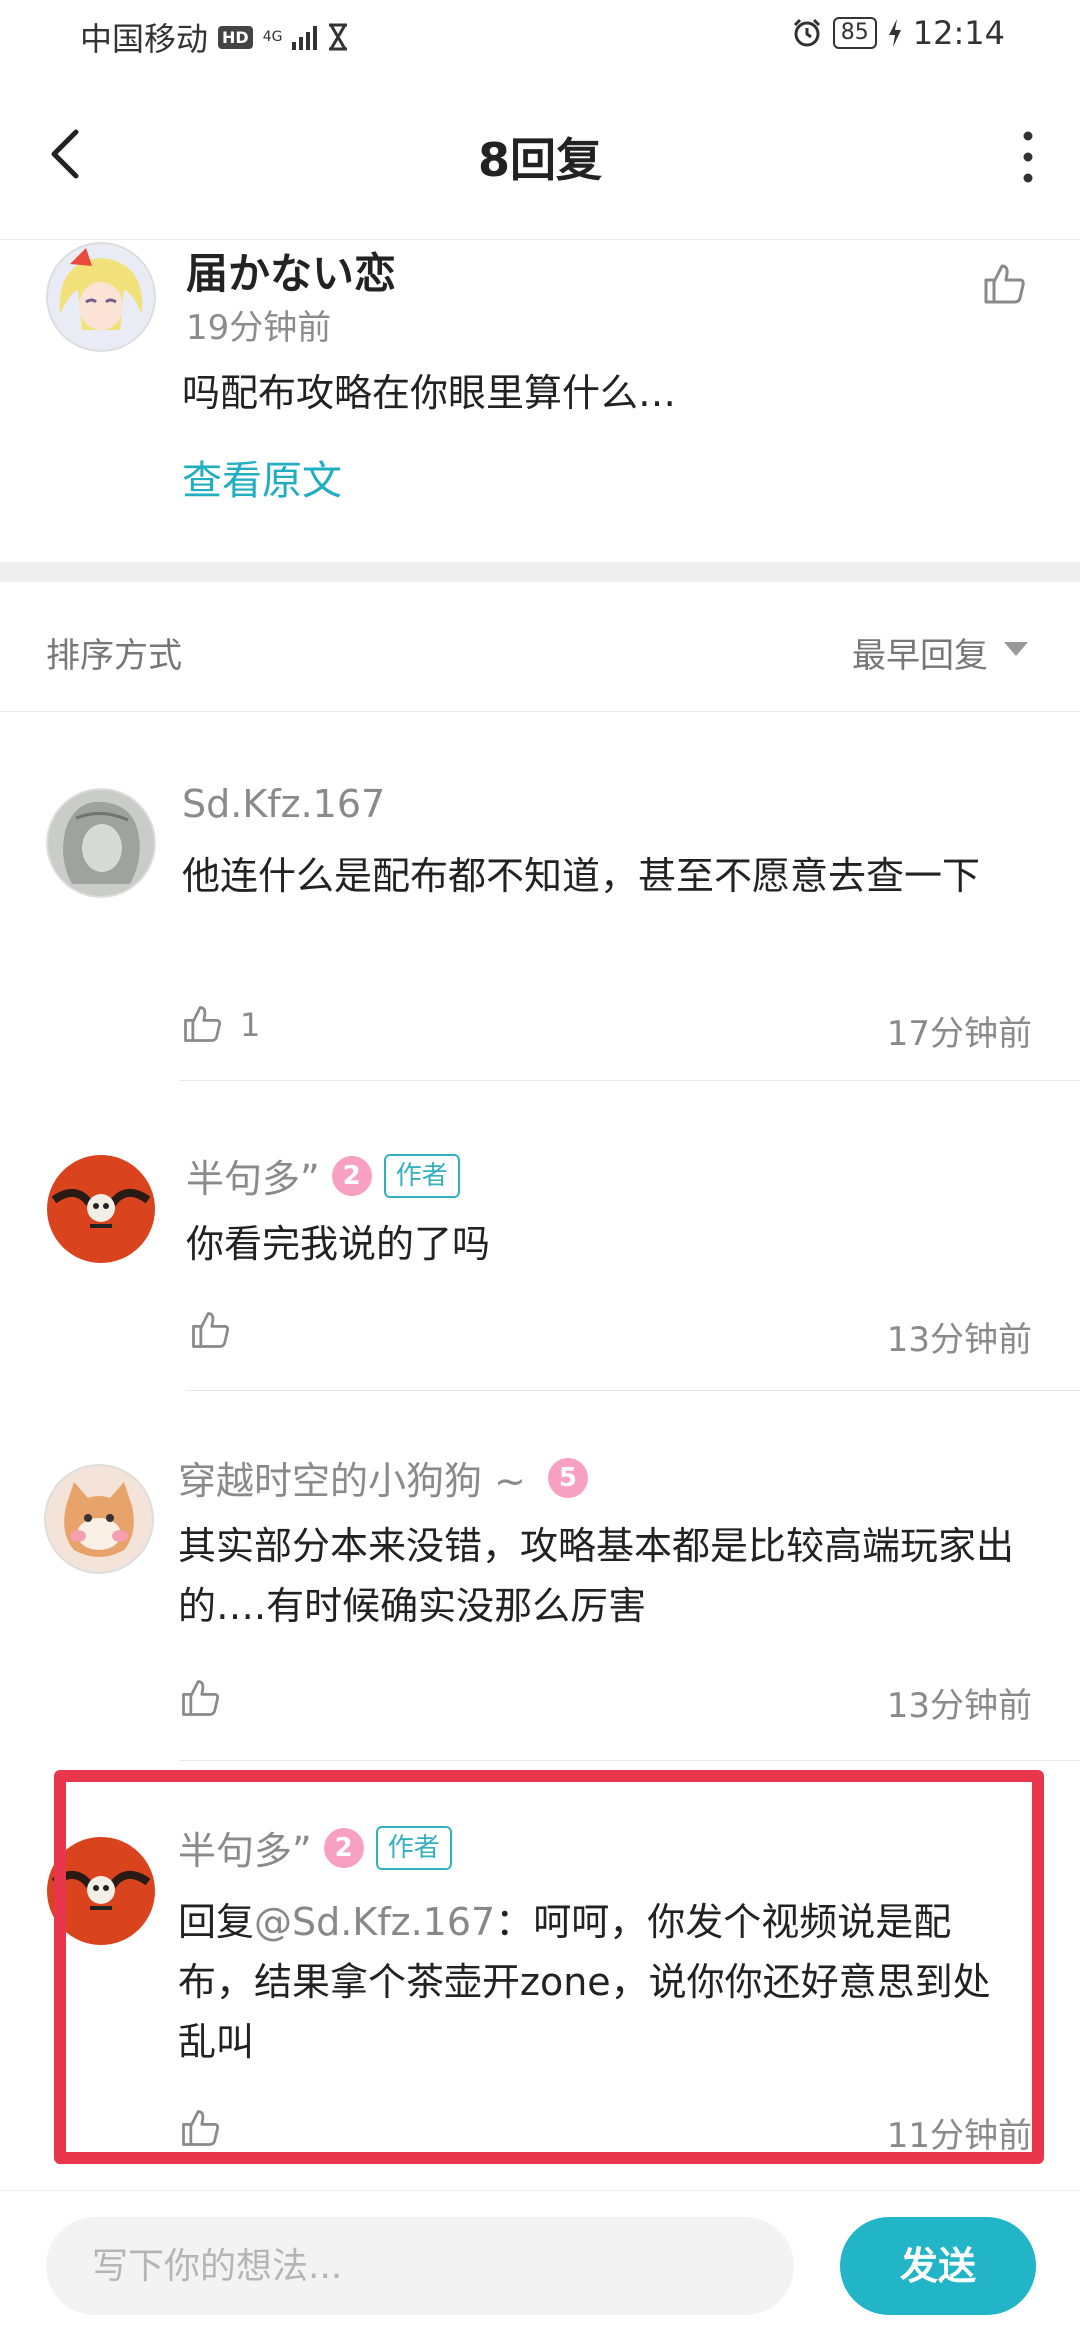  What do you see at coordinates (938, 2266) in the screenshot?
I see `send-button: 发送` at bounding box center [938, 2266].